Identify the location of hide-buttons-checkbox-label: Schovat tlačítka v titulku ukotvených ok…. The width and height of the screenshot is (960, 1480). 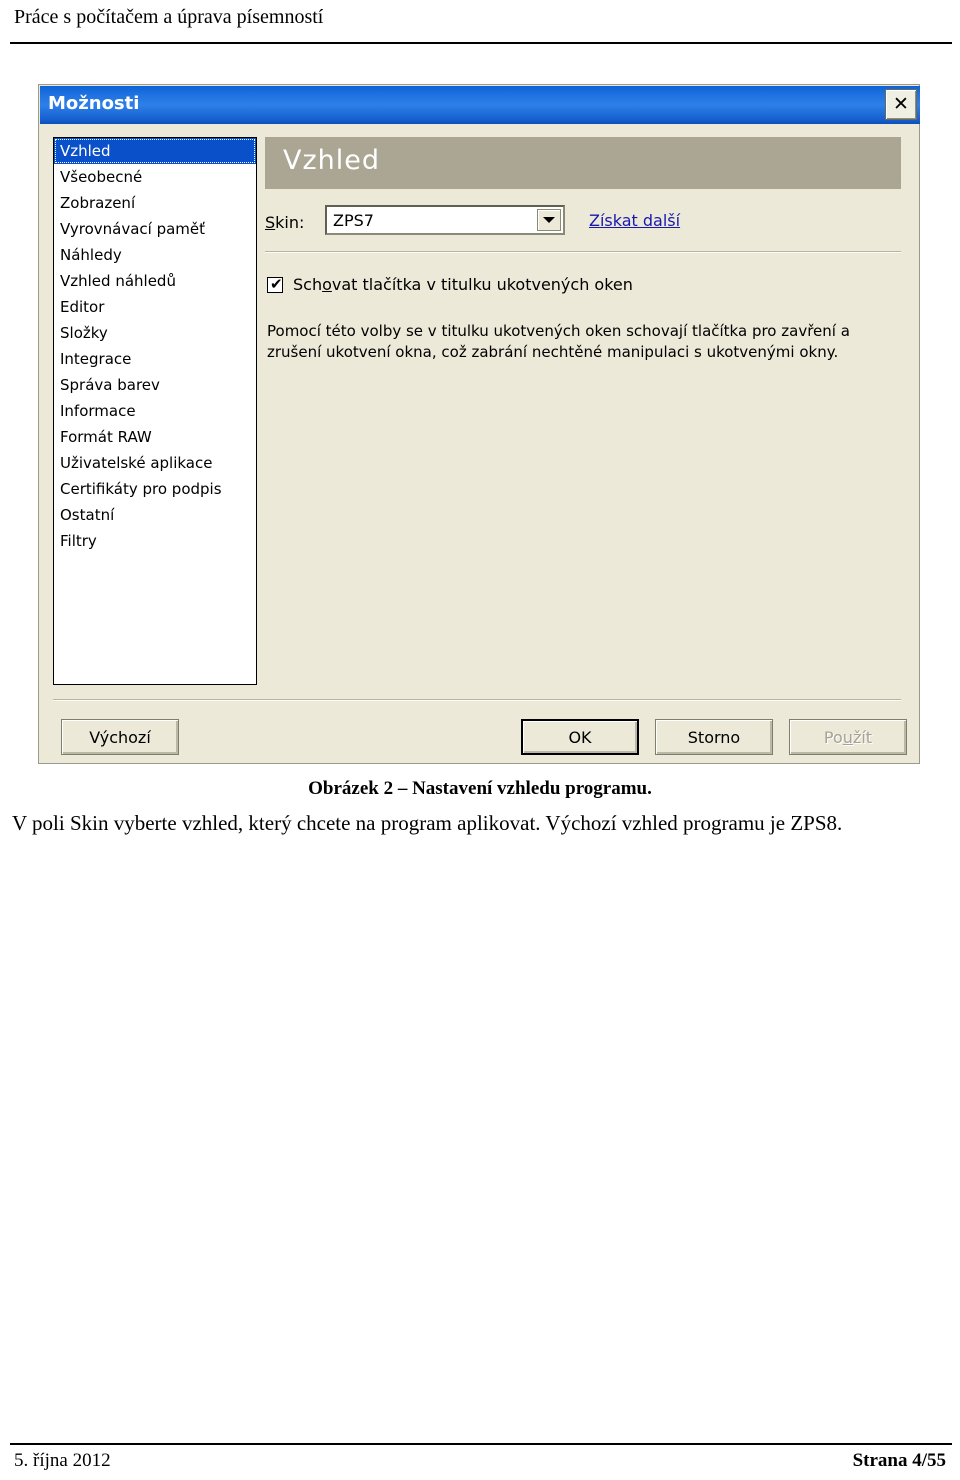
(463, 284).